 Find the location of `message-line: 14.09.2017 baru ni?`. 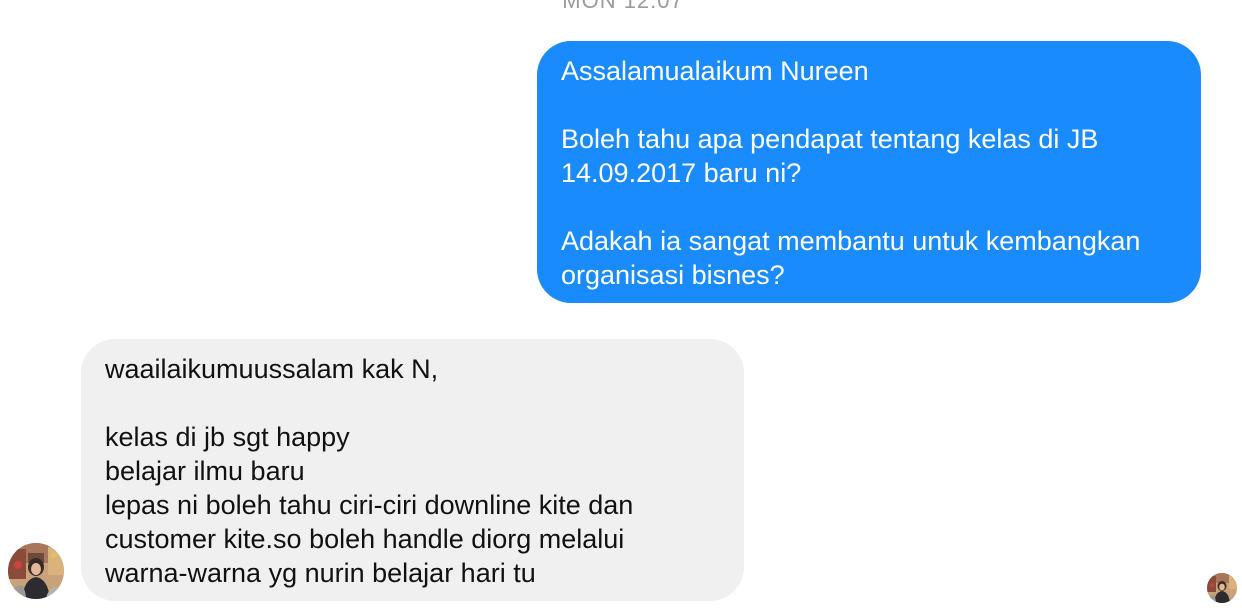

message-line: 14.09.2017 baru ni? is located at coordinates (681, 173).